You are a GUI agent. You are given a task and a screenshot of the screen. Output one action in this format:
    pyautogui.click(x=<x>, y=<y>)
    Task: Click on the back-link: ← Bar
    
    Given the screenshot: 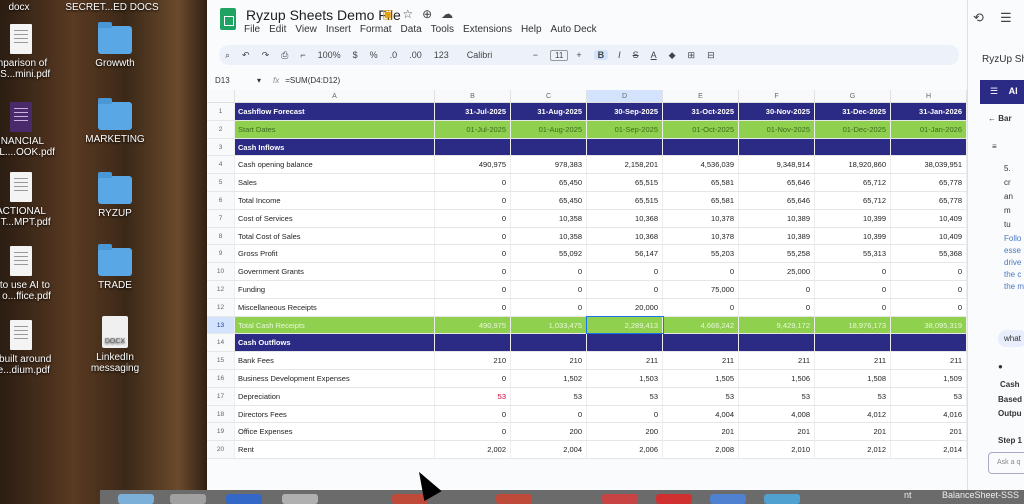 What is the action you would take?
    pyautogui.click(x=1000, y=118)
    